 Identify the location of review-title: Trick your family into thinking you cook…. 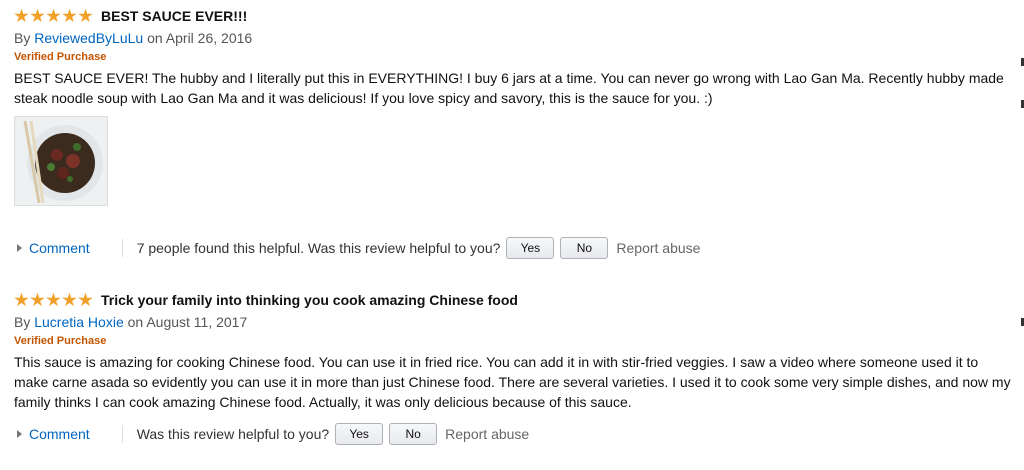
(309, 300).